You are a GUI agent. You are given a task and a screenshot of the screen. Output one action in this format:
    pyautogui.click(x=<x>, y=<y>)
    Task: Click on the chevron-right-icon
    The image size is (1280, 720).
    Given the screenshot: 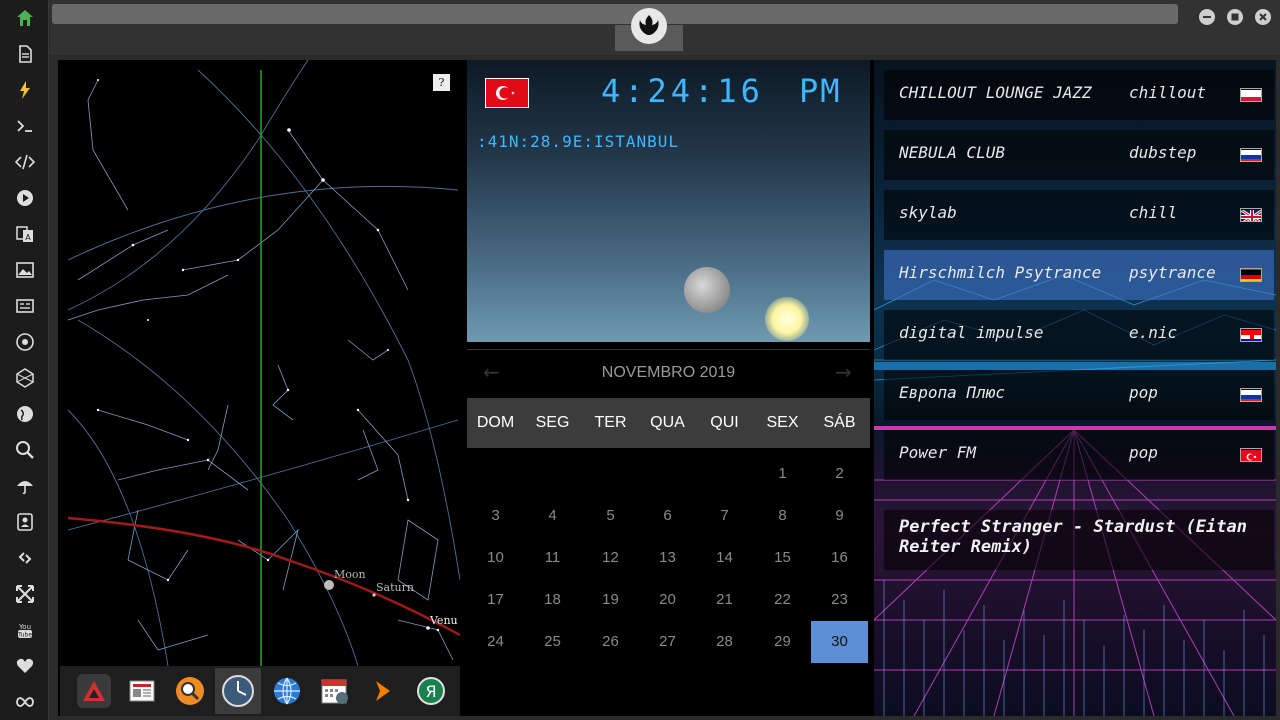 What is the action you would take?
    pyautogui.click(x=383, y=691)
    